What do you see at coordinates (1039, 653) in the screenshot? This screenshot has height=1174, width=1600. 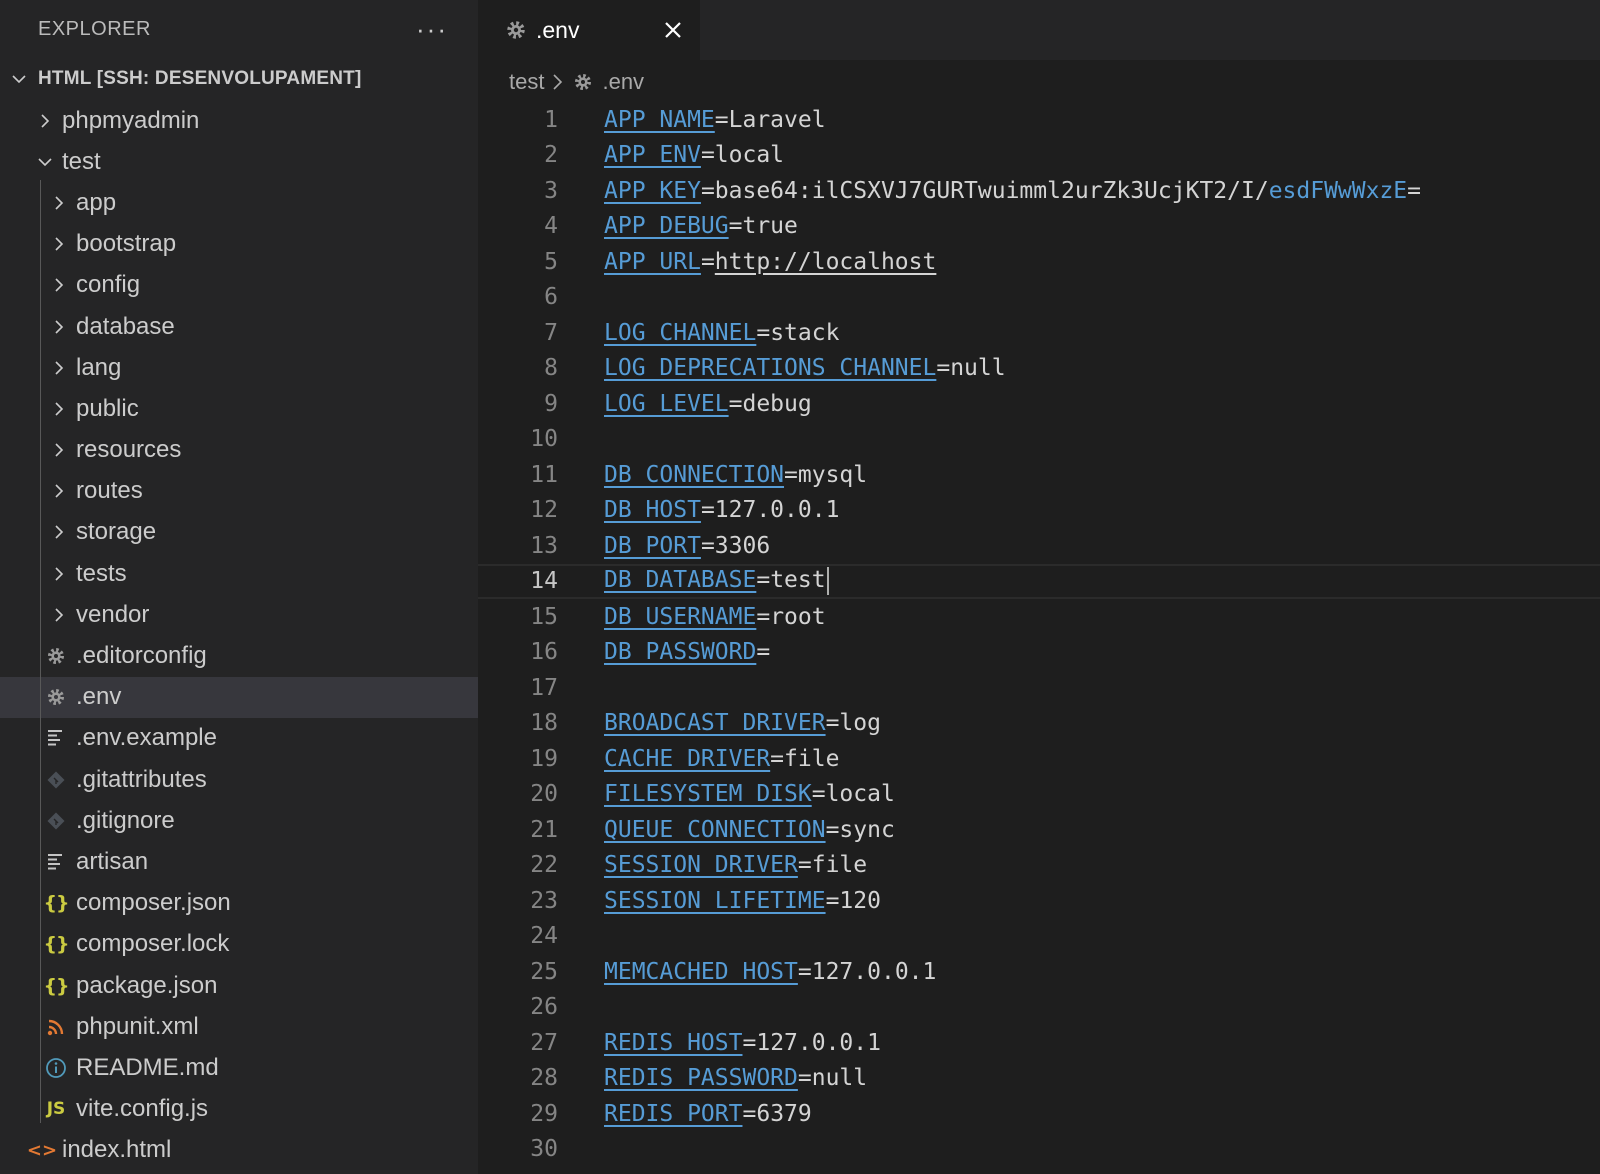 I see `code-line: 16 DB_PASSWORD =` at bounding box center [1039, 653].